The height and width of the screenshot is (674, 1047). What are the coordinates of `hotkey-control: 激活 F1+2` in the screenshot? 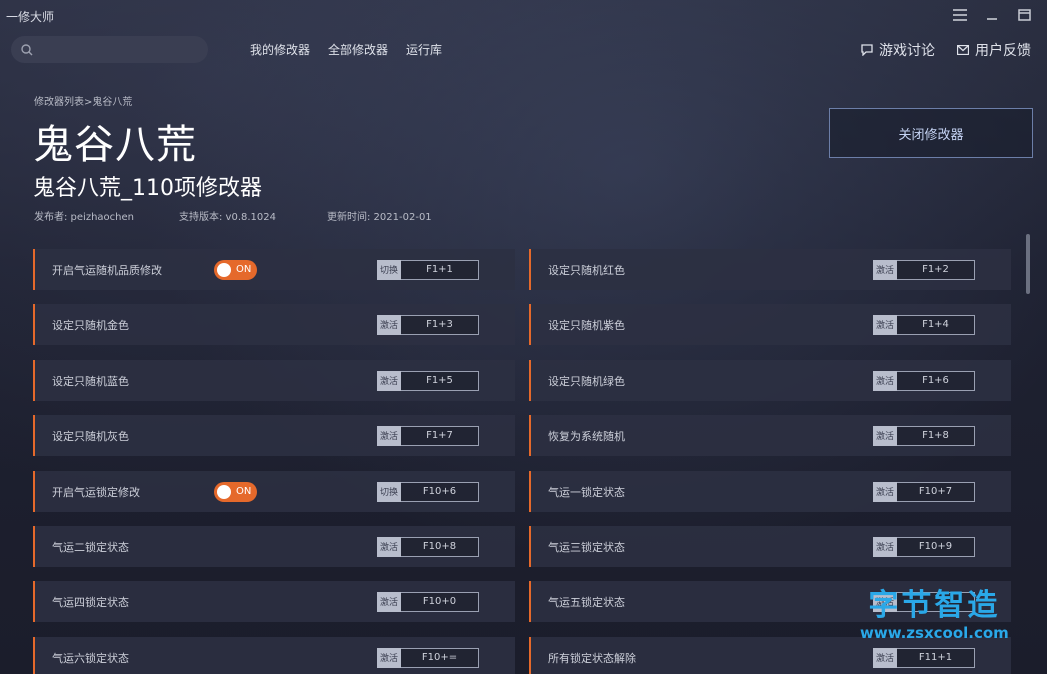 It's located at (924, 269).